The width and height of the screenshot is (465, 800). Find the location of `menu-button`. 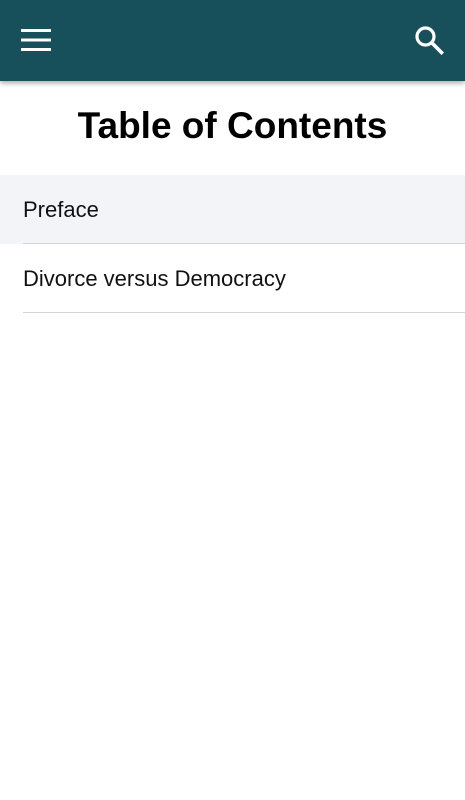

menu-button is located at coordinates (36, 40).